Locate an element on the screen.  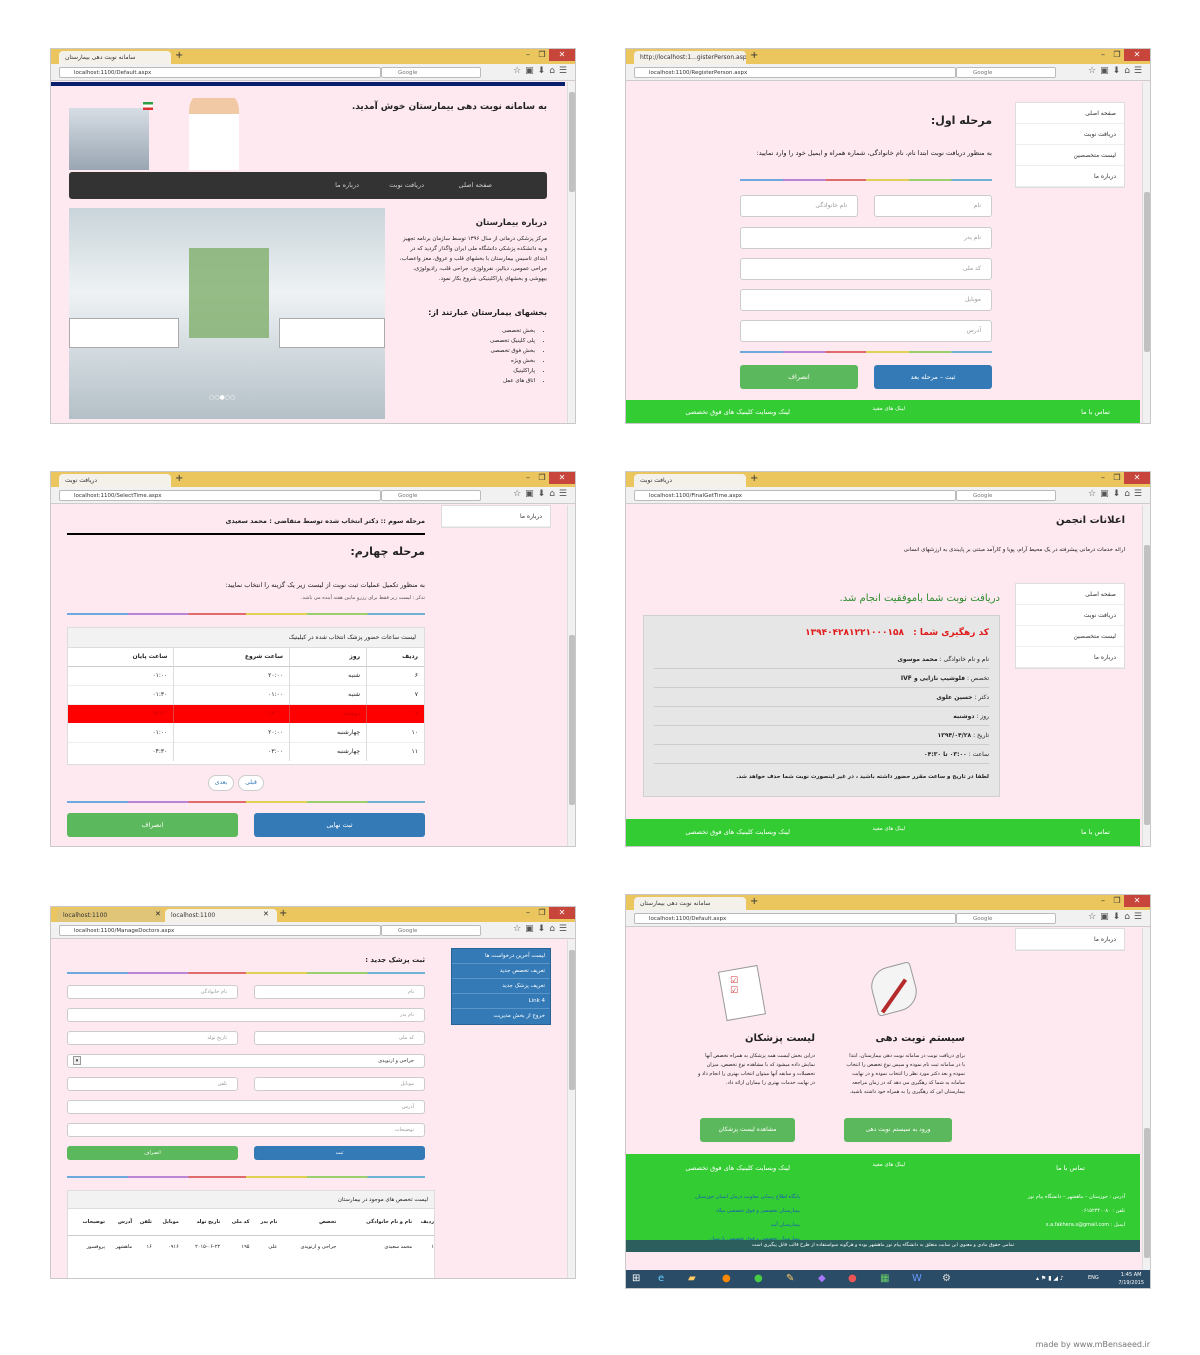
view-doctors-button: مشاهده لیست پزشکان is located at coordinates (747, 1130).